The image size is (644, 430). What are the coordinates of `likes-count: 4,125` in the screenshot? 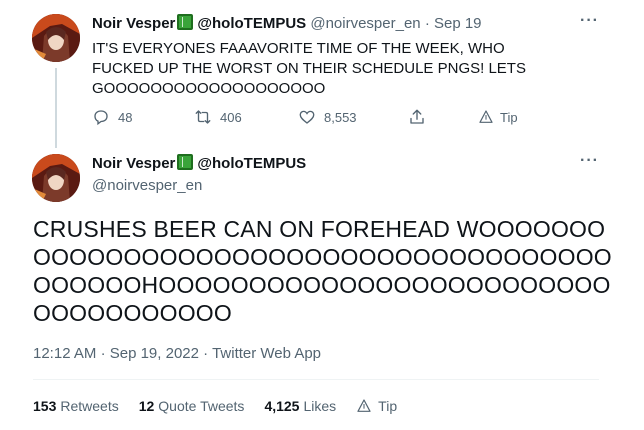 It's located at (282, 406).